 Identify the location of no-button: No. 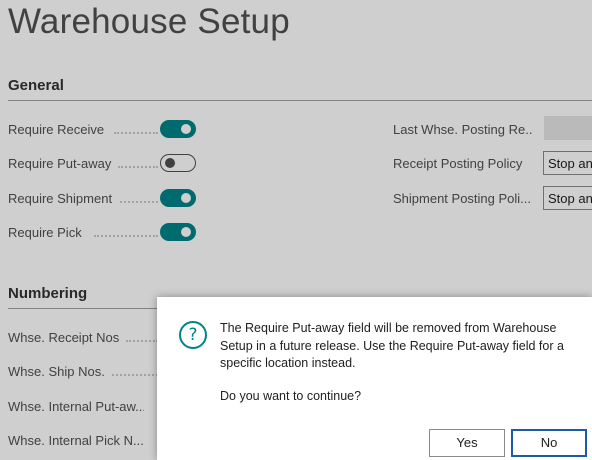
(549, 443).